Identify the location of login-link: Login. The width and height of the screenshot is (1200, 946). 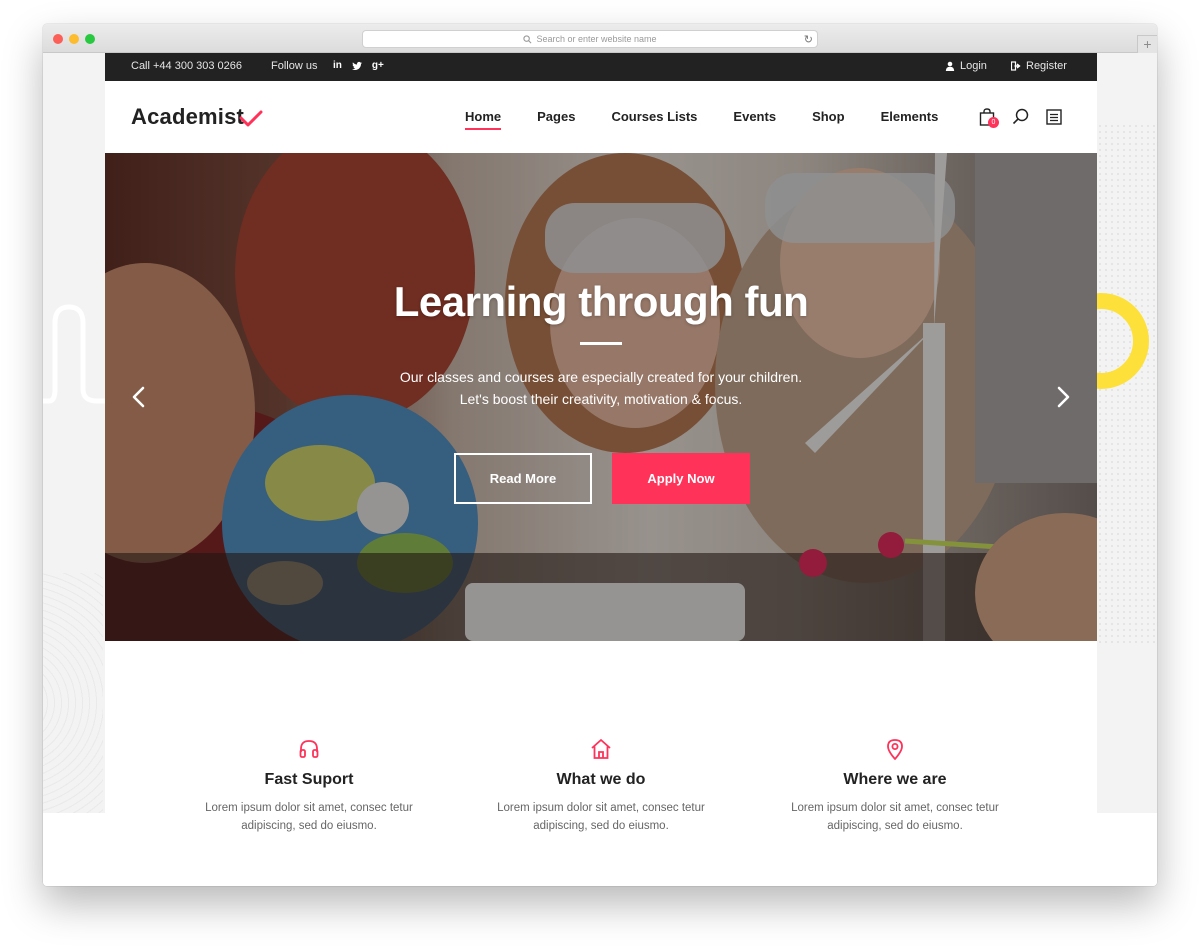
(966, 66).